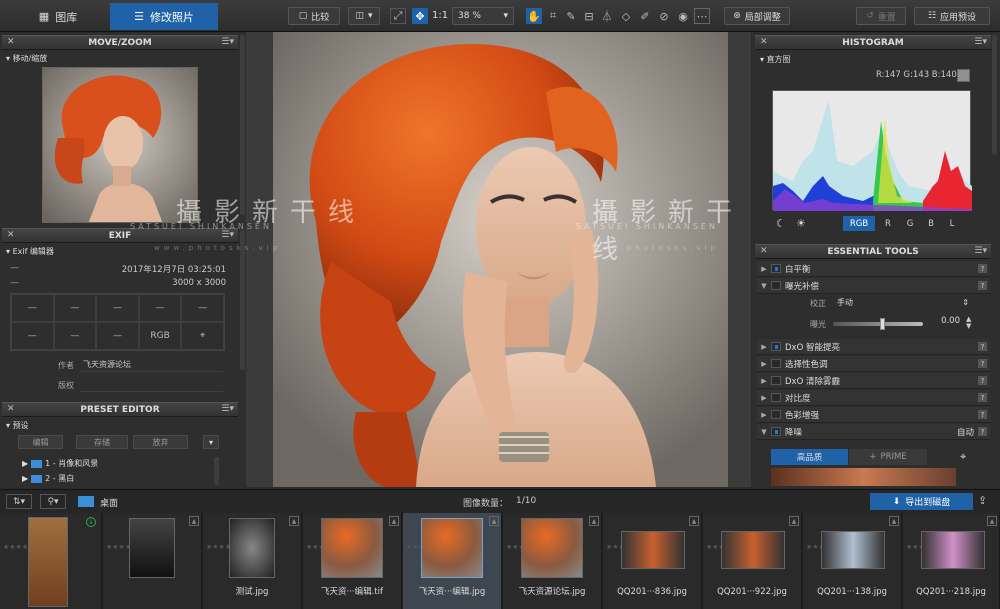 The image size is (1000, 609). Describe the element at coordinates (931, 223) in the screenshot. I see `channel-b: B` at that location.